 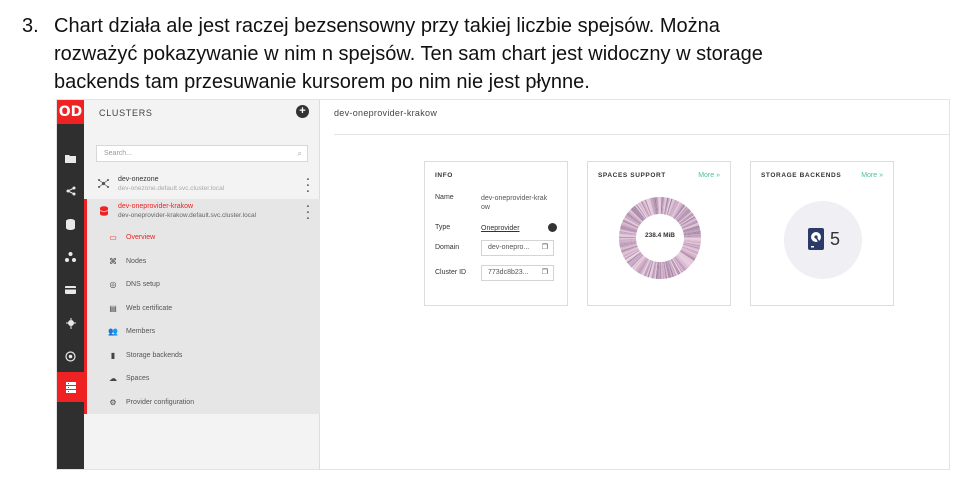 What do you see at coordinates (143, 285) in the screenshot?
I see `menu-item-label: DNS setup` at bounding box center [143, 285].